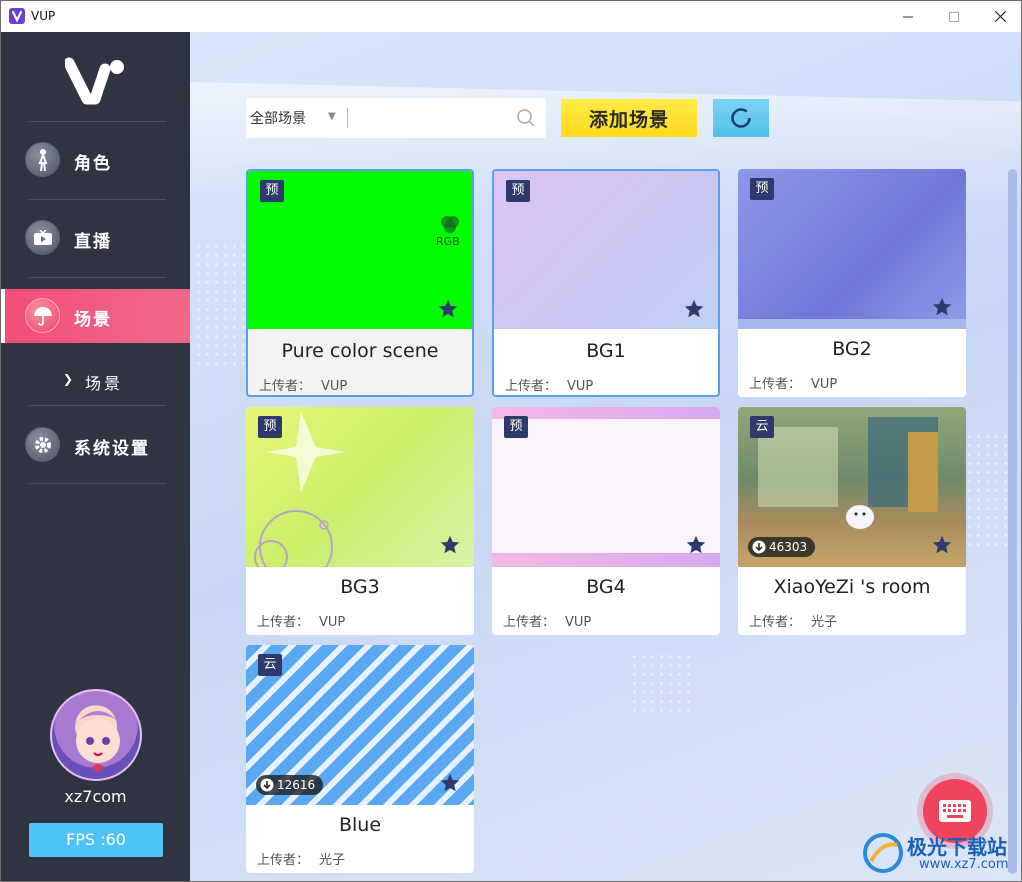 This screenshot has width=1022, height=882. What do you see at coordinates (360, 283) in the screenshot?
I see `scene-card-pure-color: RGB 预 Pure color scene 上传者： VUP` at bounding box center [360, 283].